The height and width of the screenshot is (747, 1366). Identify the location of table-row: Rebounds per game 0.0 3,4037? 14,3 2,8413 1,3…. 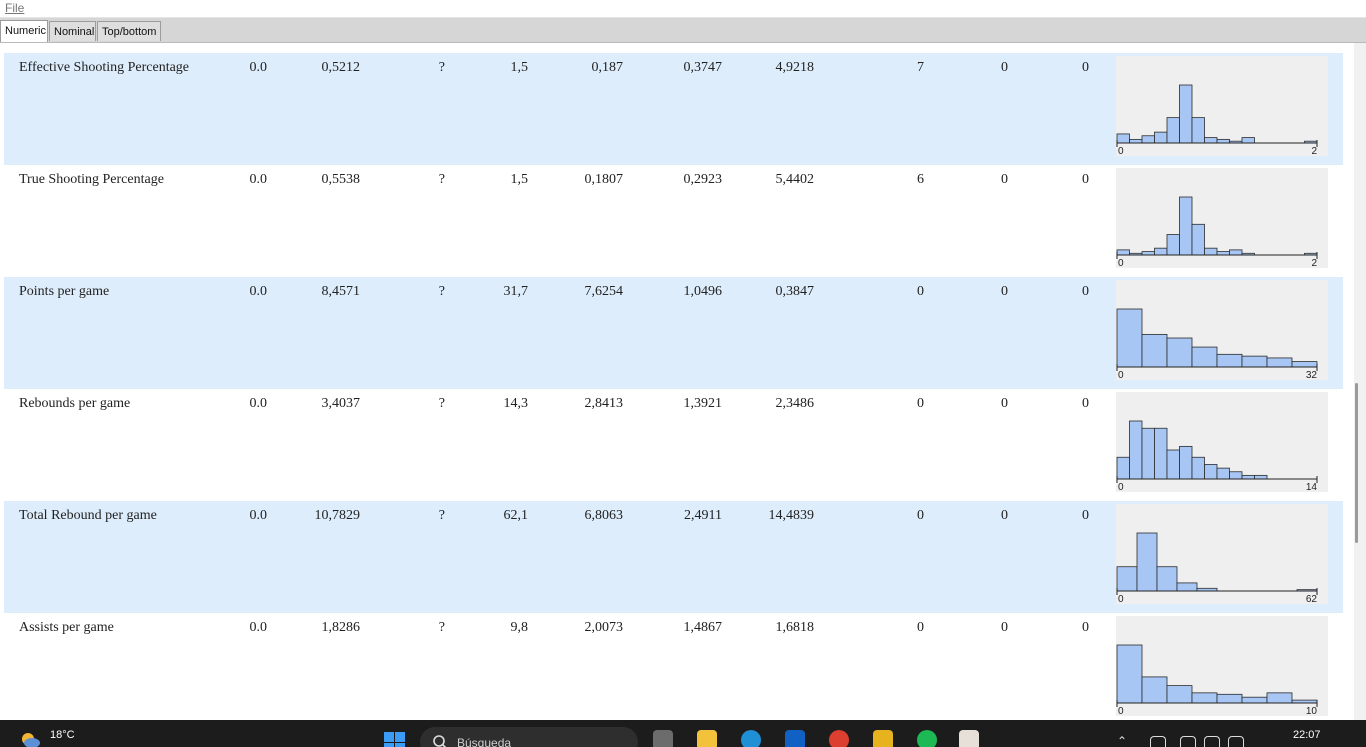
(673, 445).